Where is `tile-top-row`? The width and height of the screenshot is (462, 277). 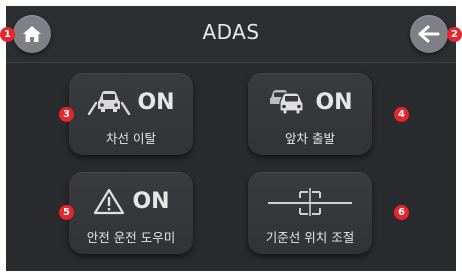
tile-top-row is located at coordinates (310, 201).